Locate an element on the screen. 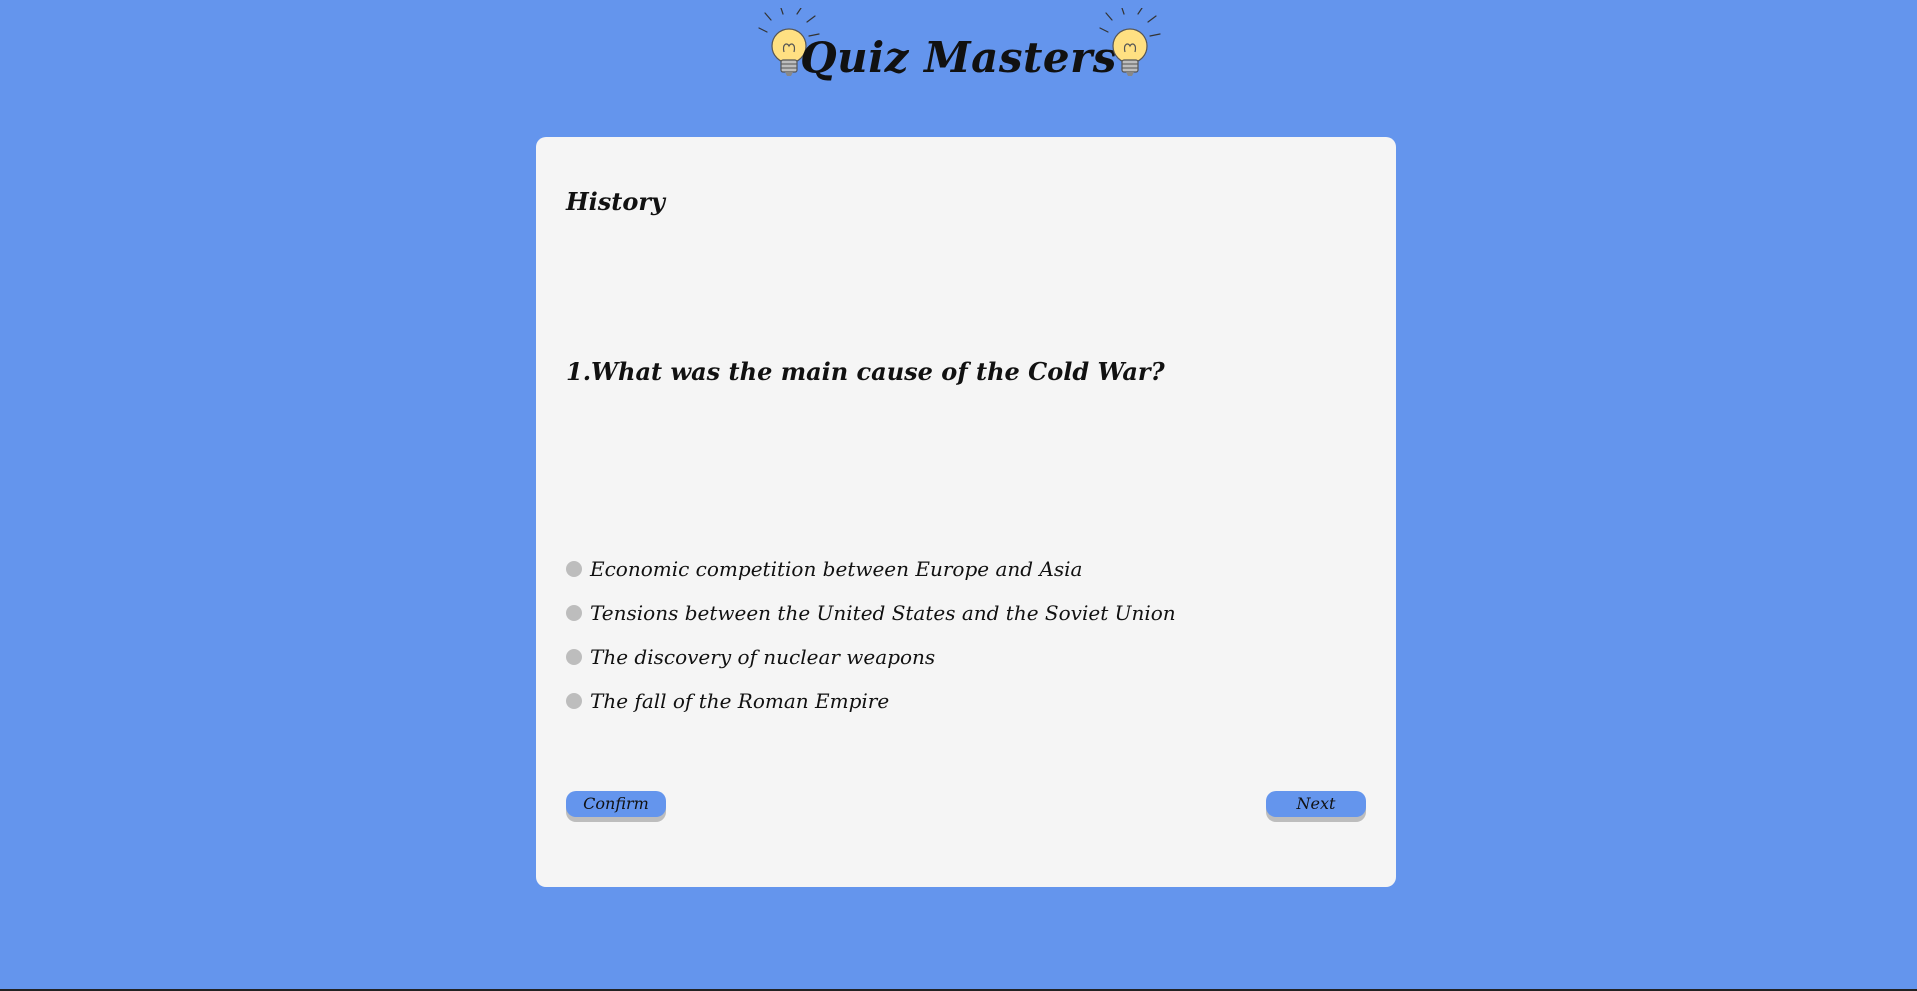  confirm-button: Confirm is located at coordinates (616, 804).